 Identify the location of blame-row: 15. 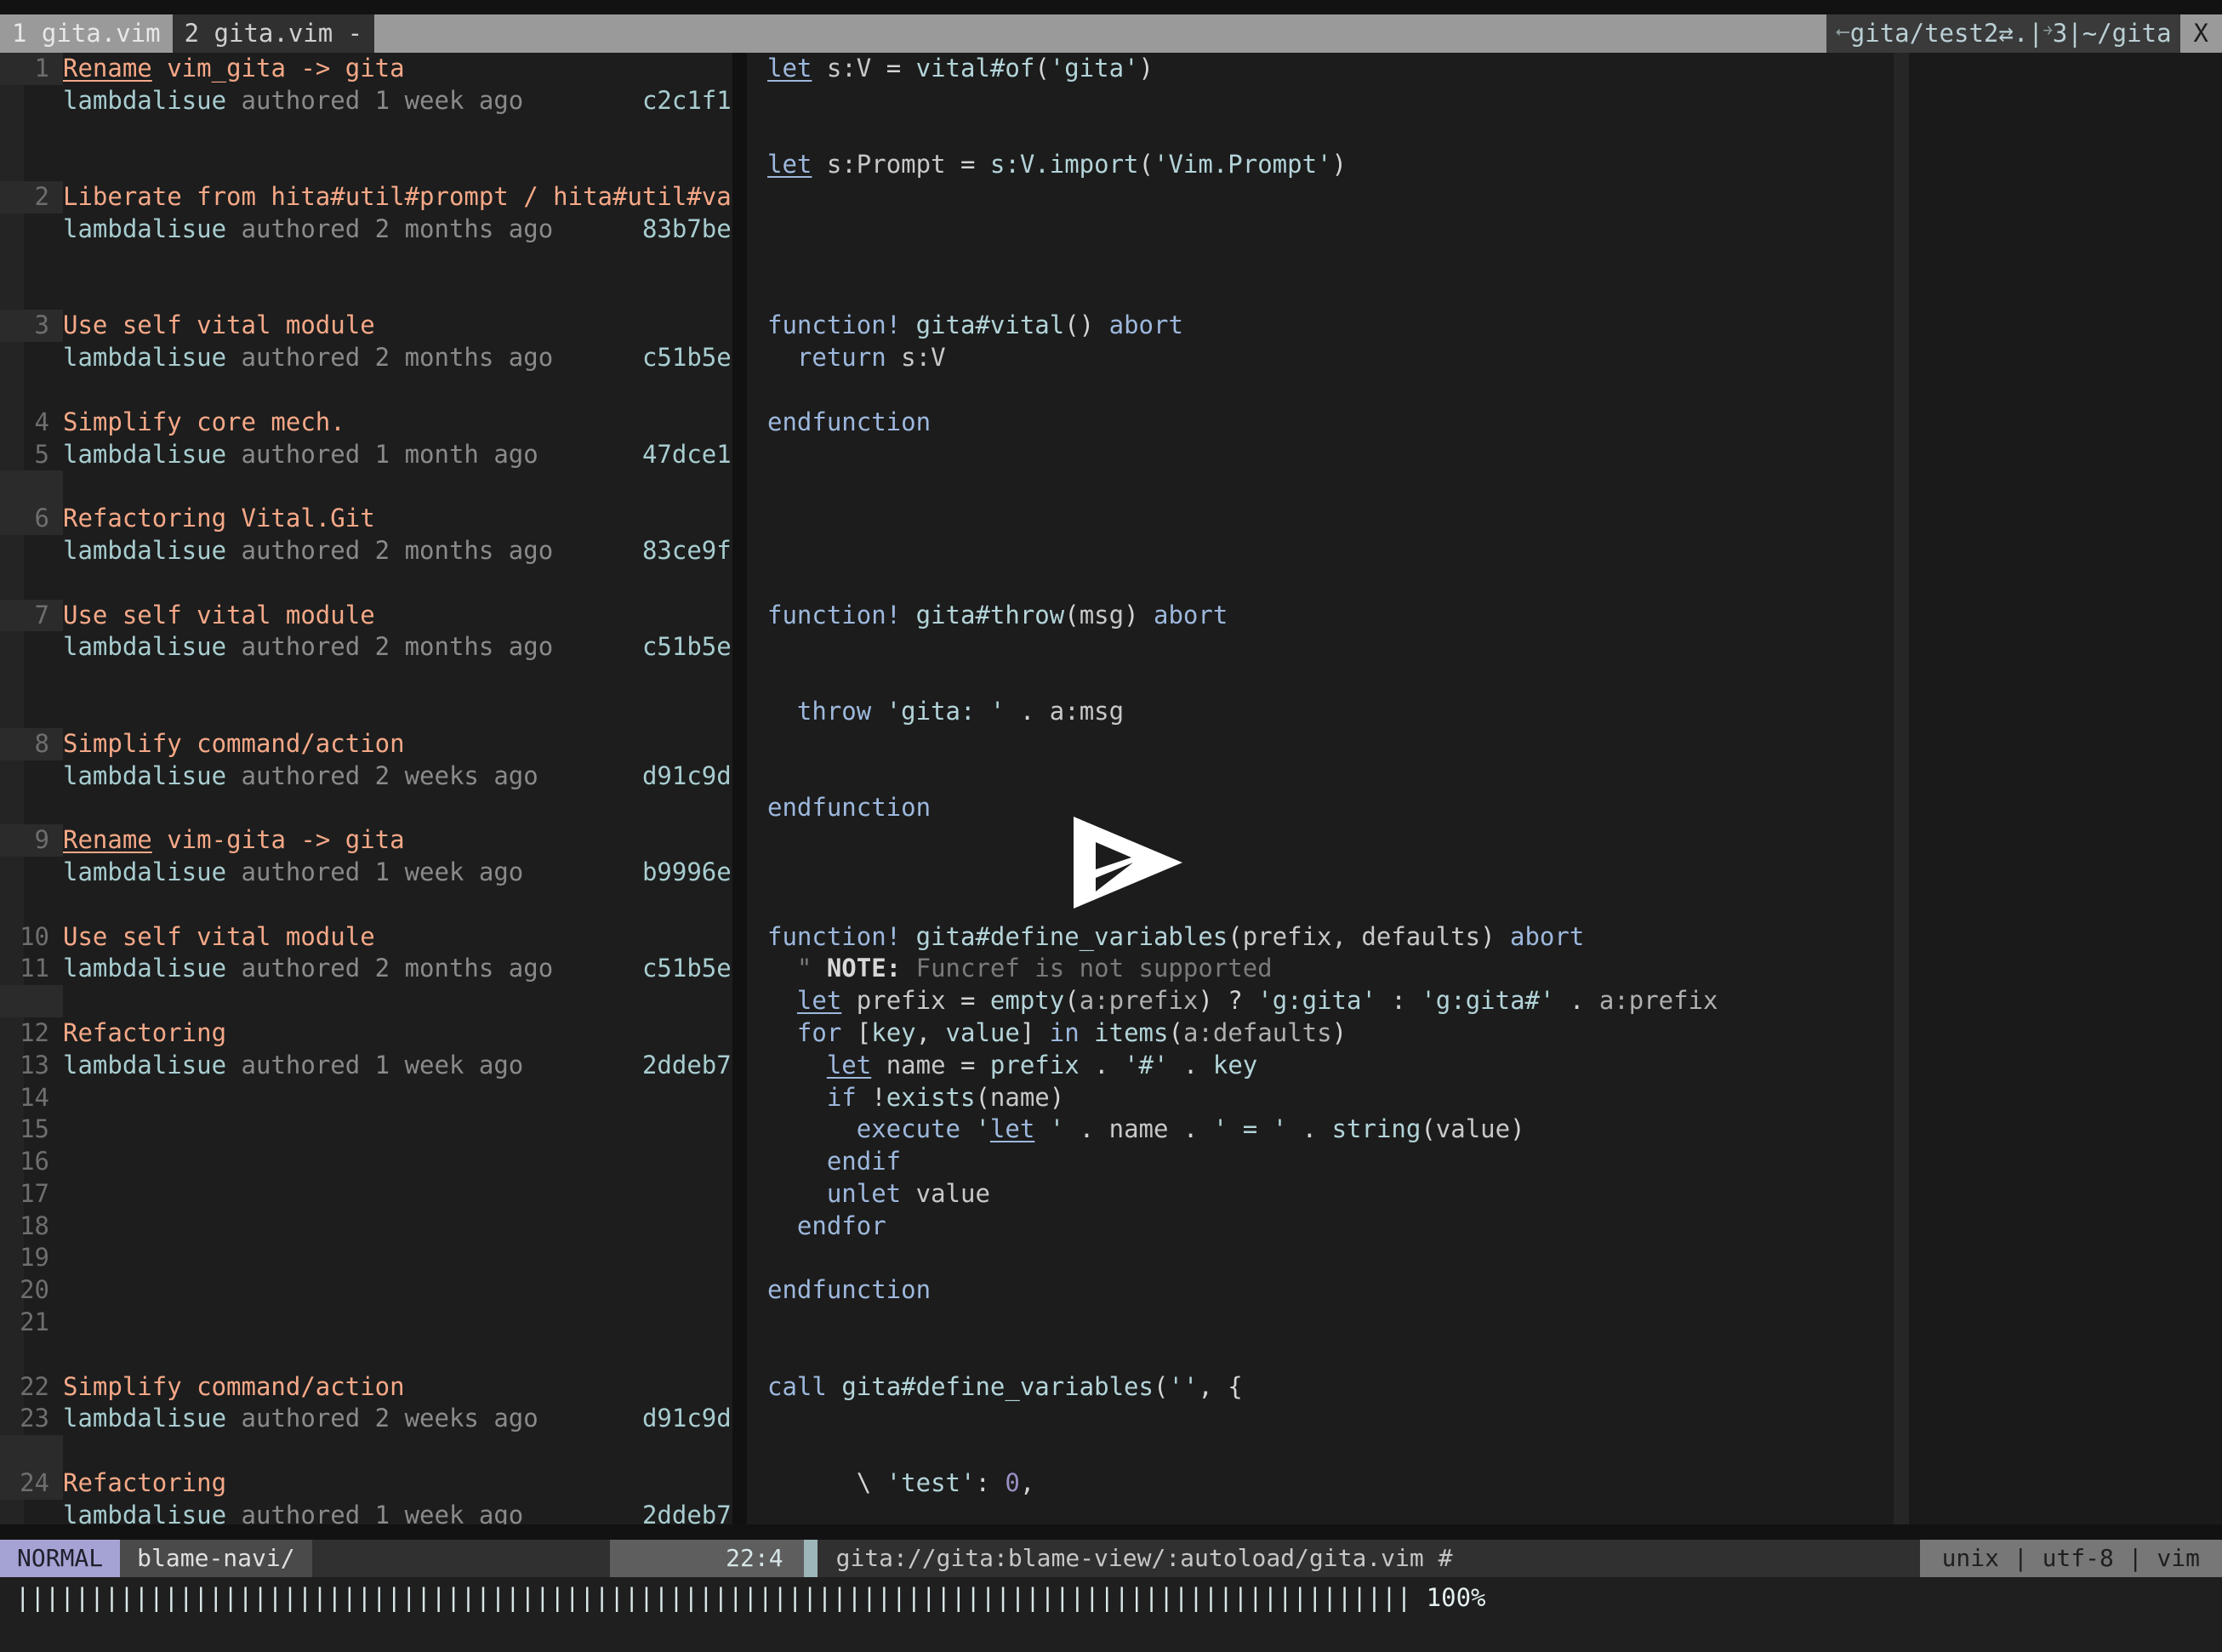
(366, 1130).